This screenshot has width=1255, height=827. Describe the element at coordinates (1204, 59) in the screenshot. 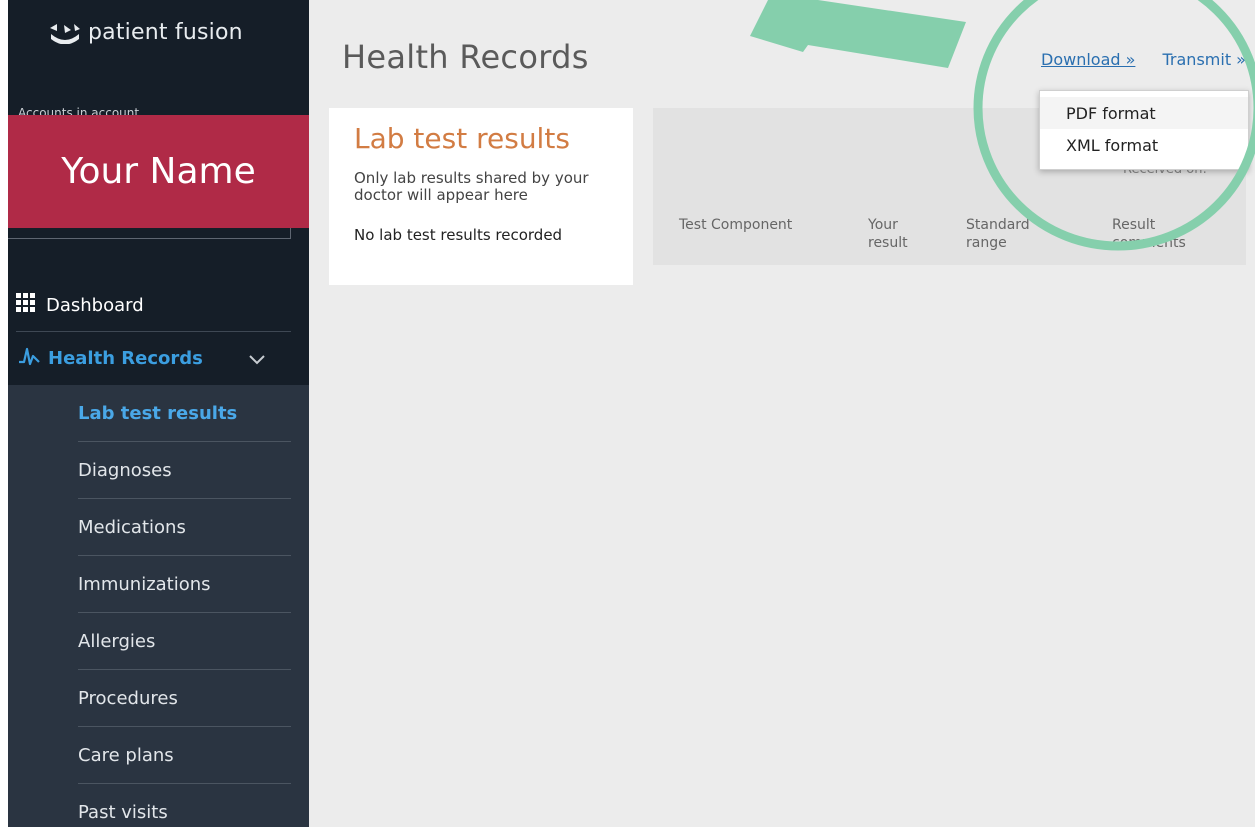

I see `transmit-link: Transmit »` at that location.